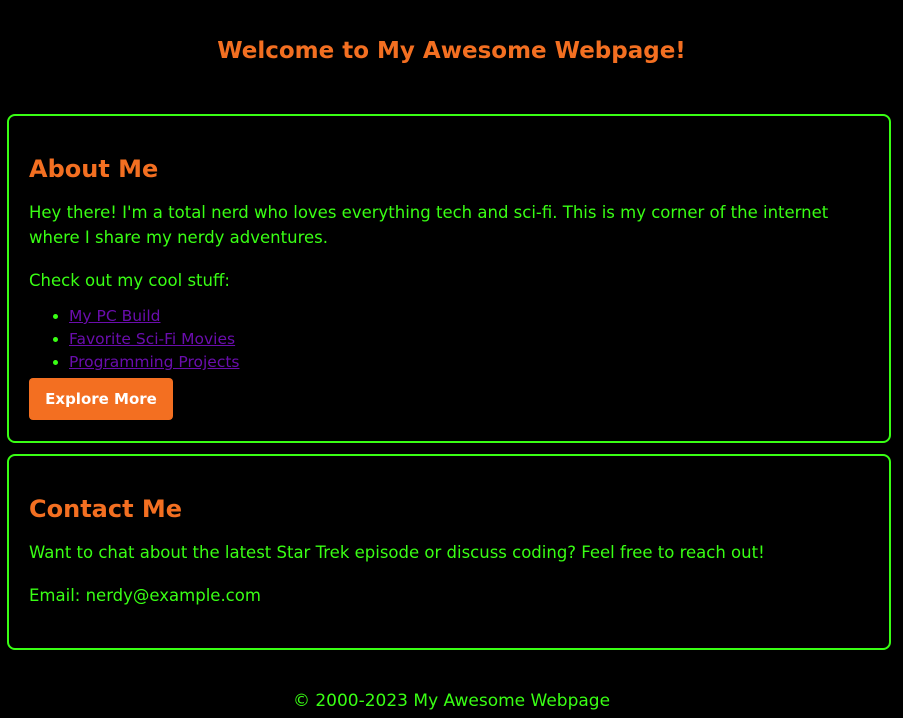 Image resolution: width=903 pixels, height=718 pixels. I want to click on page-title: Welcome to My Awesome Webpage!, so click(451, 51).